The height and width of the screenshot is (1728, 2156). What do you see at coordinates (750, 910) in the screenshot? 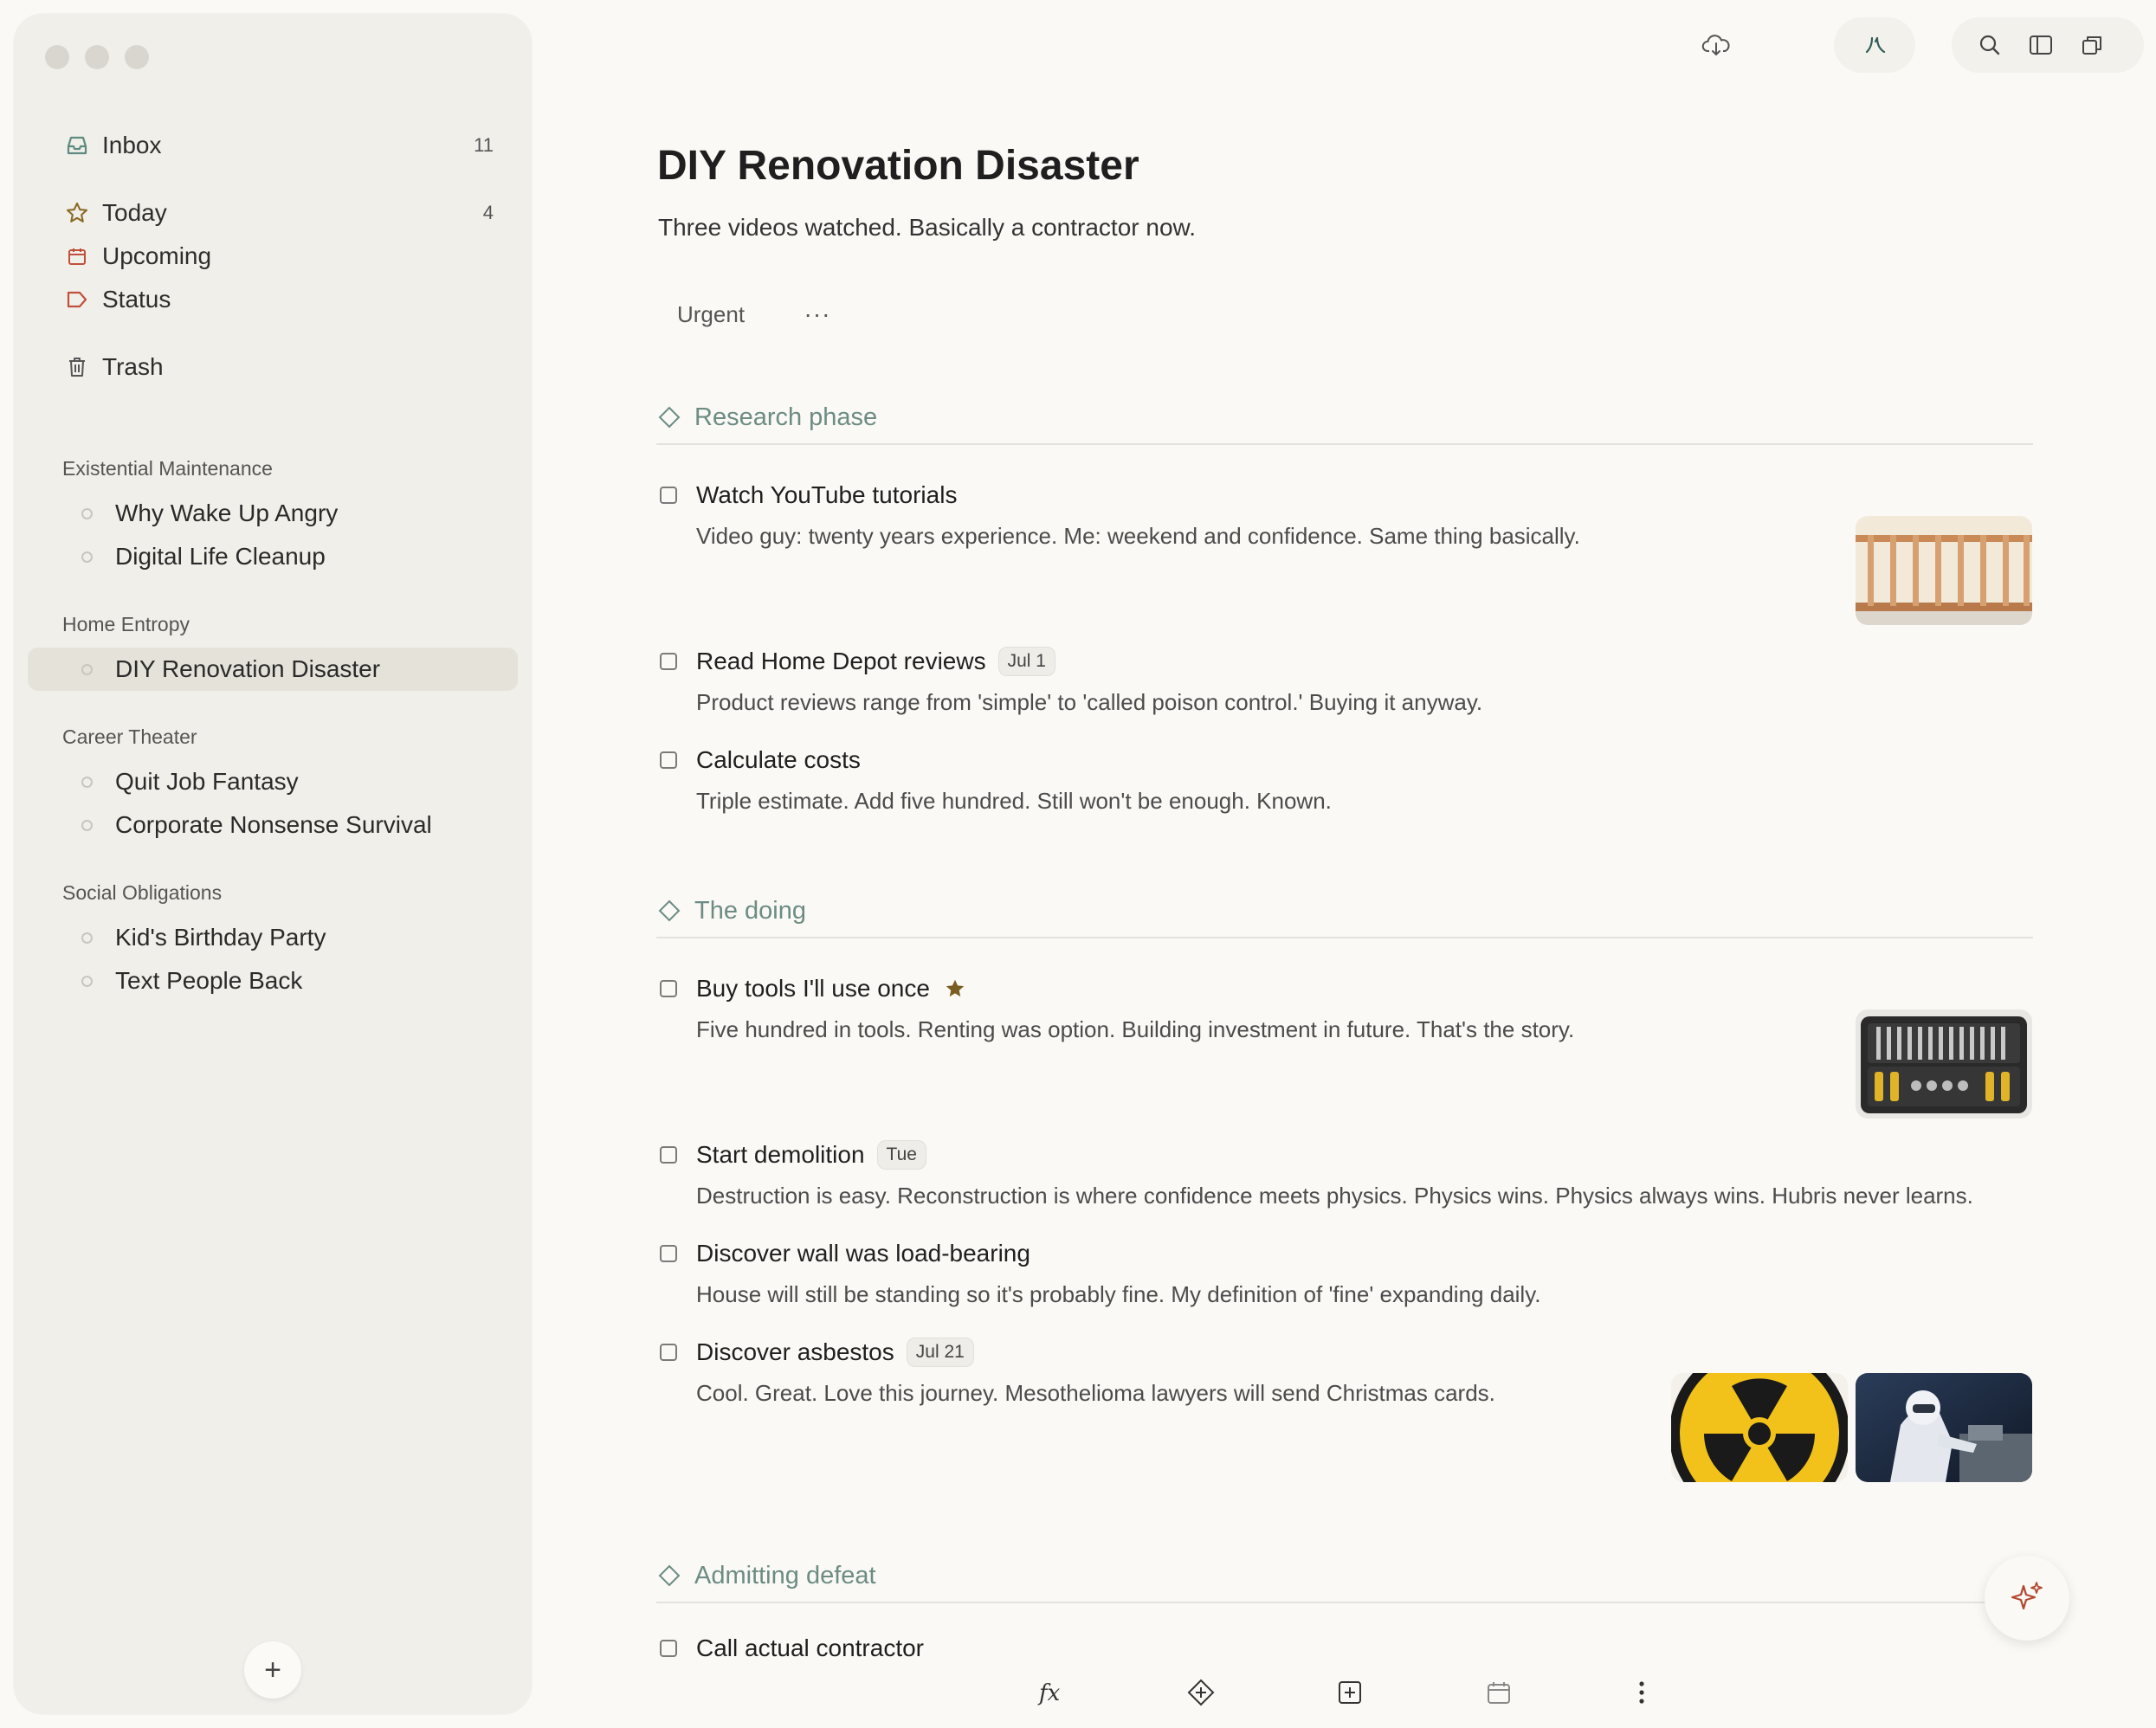
I see `section-title: The doing` at bounding box center [750, 910].